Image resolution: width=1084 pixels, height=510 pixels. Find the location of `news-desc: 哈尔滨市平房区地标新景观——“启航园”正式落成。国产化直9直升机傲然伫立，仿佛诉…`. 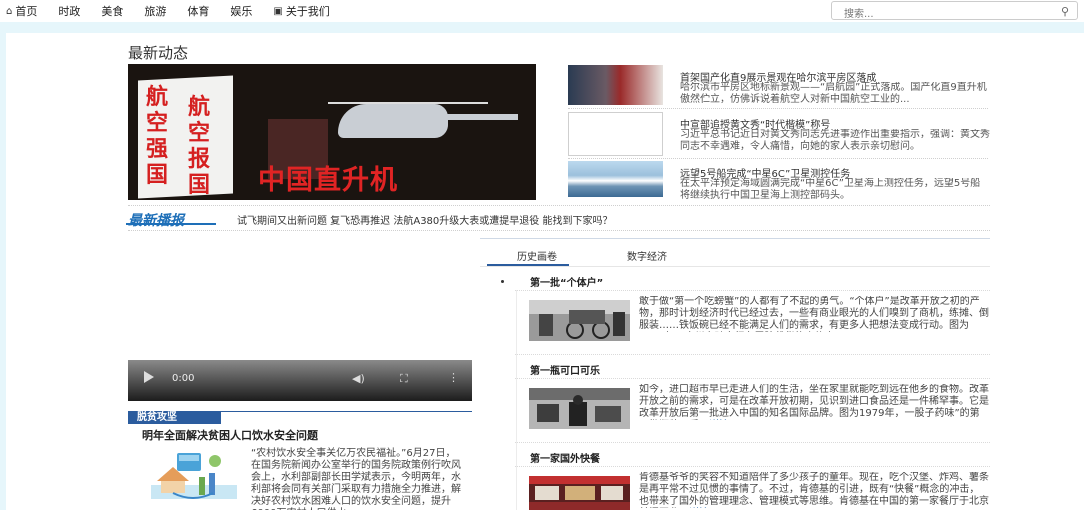

news-desc: 哈尔滨市平房区地标新景观——“启航园”正式落成。国产化直9直升机傲然伫立，仿佛诉… is located at coordinates (833, 93).